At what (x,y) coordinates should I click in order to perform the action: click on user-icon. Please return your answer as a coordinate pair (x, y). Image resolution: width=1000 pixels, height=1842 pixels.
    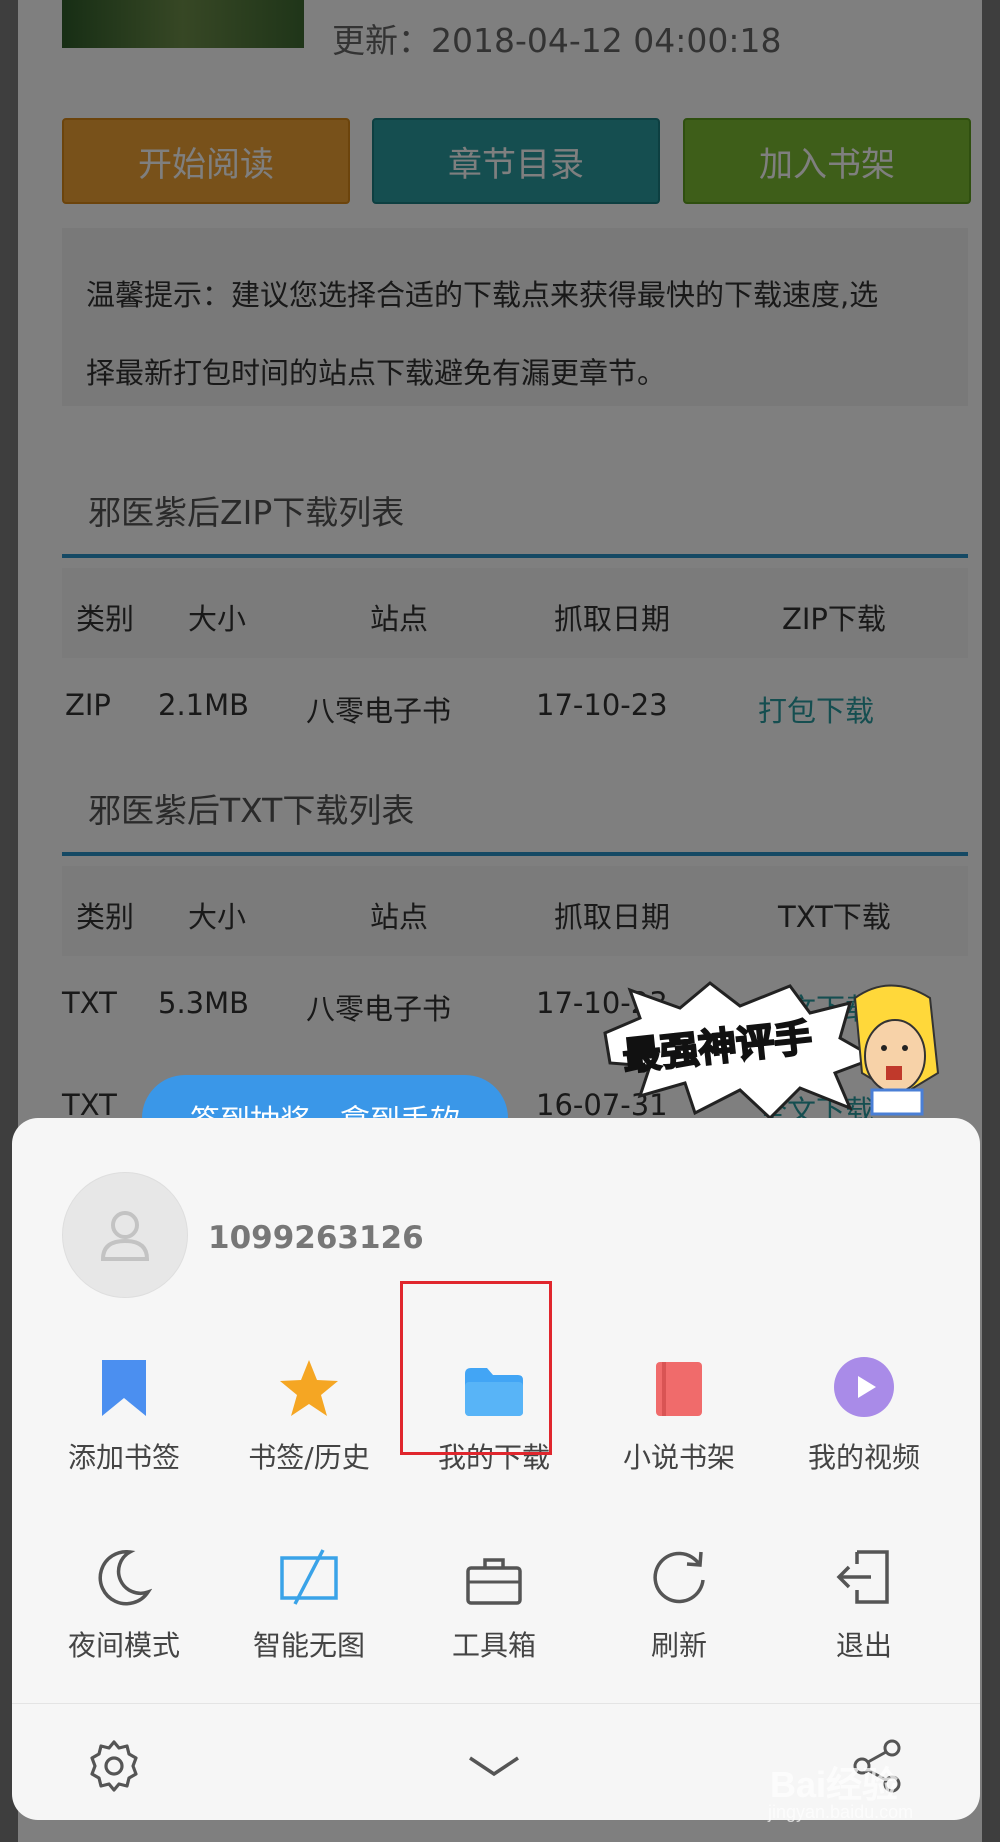
    Looking at the image, I should click on (125, 1236).